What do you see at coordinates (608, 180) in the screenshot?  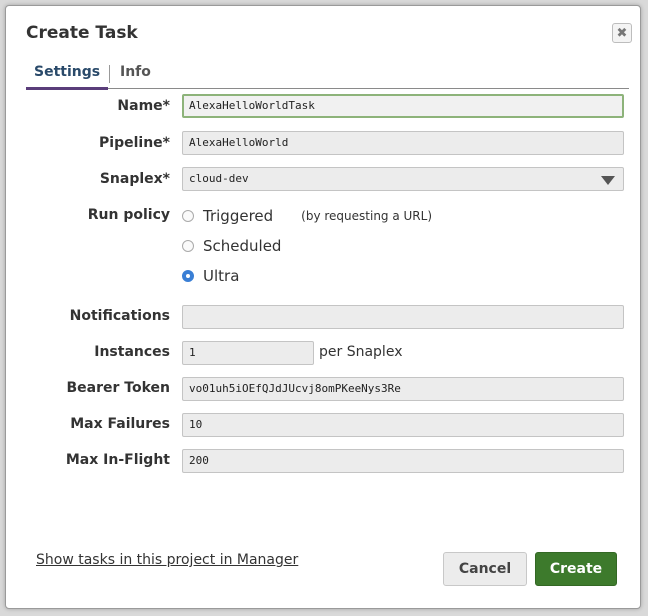 I see `dropdown-arrow-icon` at bounding box center [608, 180].